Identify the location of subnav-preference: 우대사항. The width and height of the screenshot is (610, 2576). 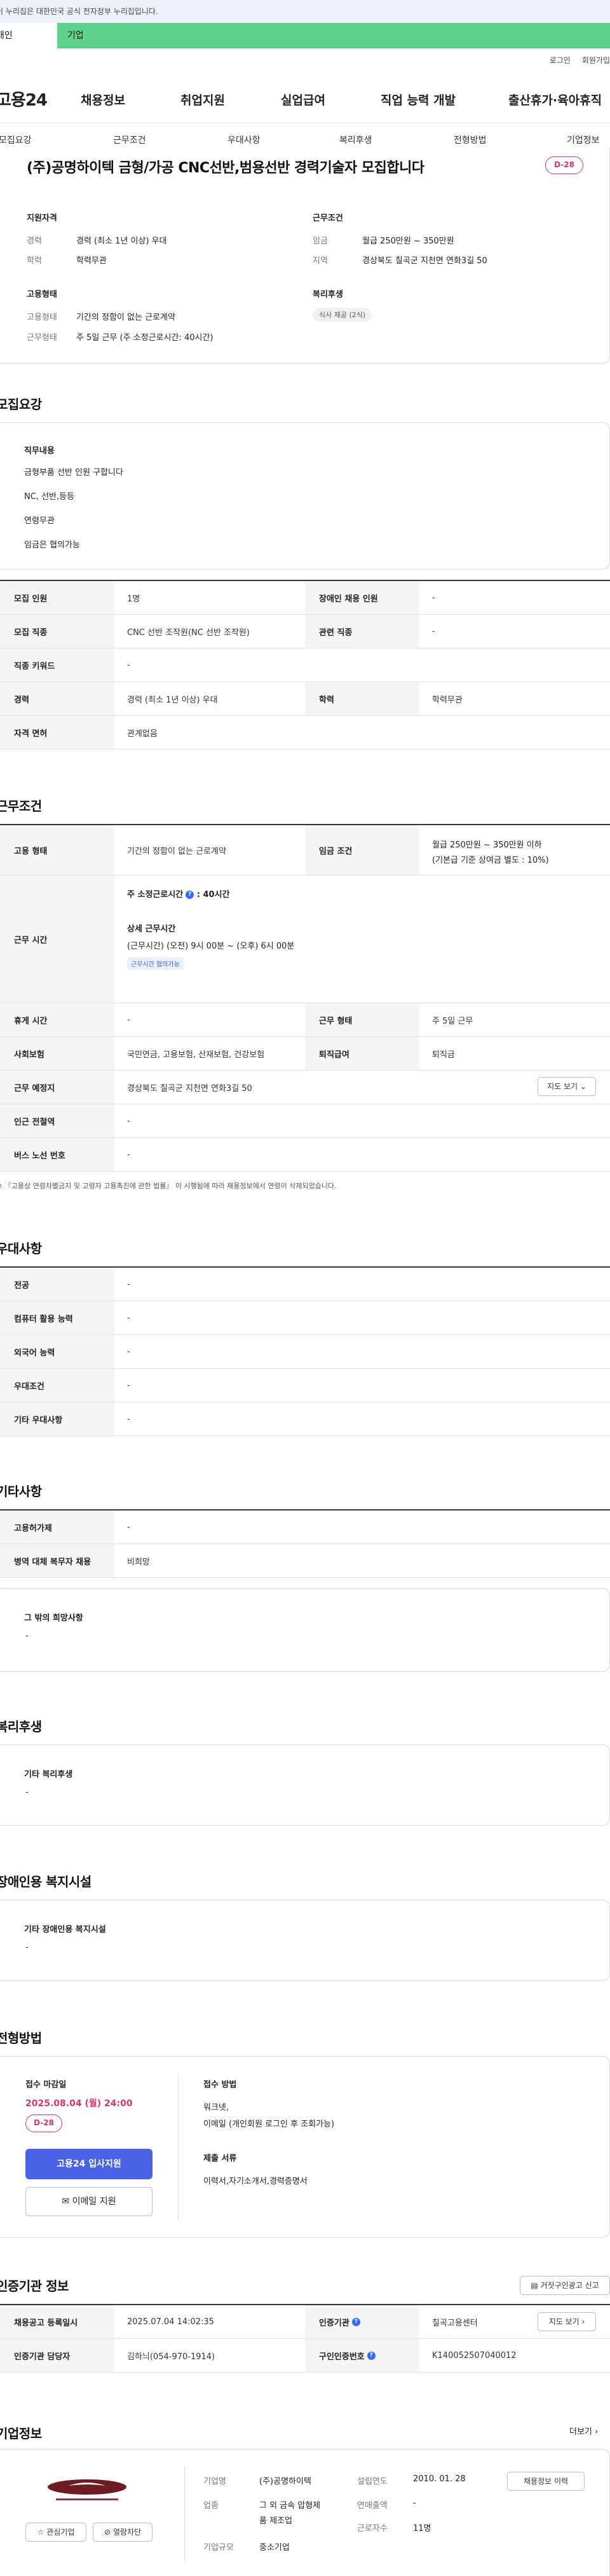
(244, 140).